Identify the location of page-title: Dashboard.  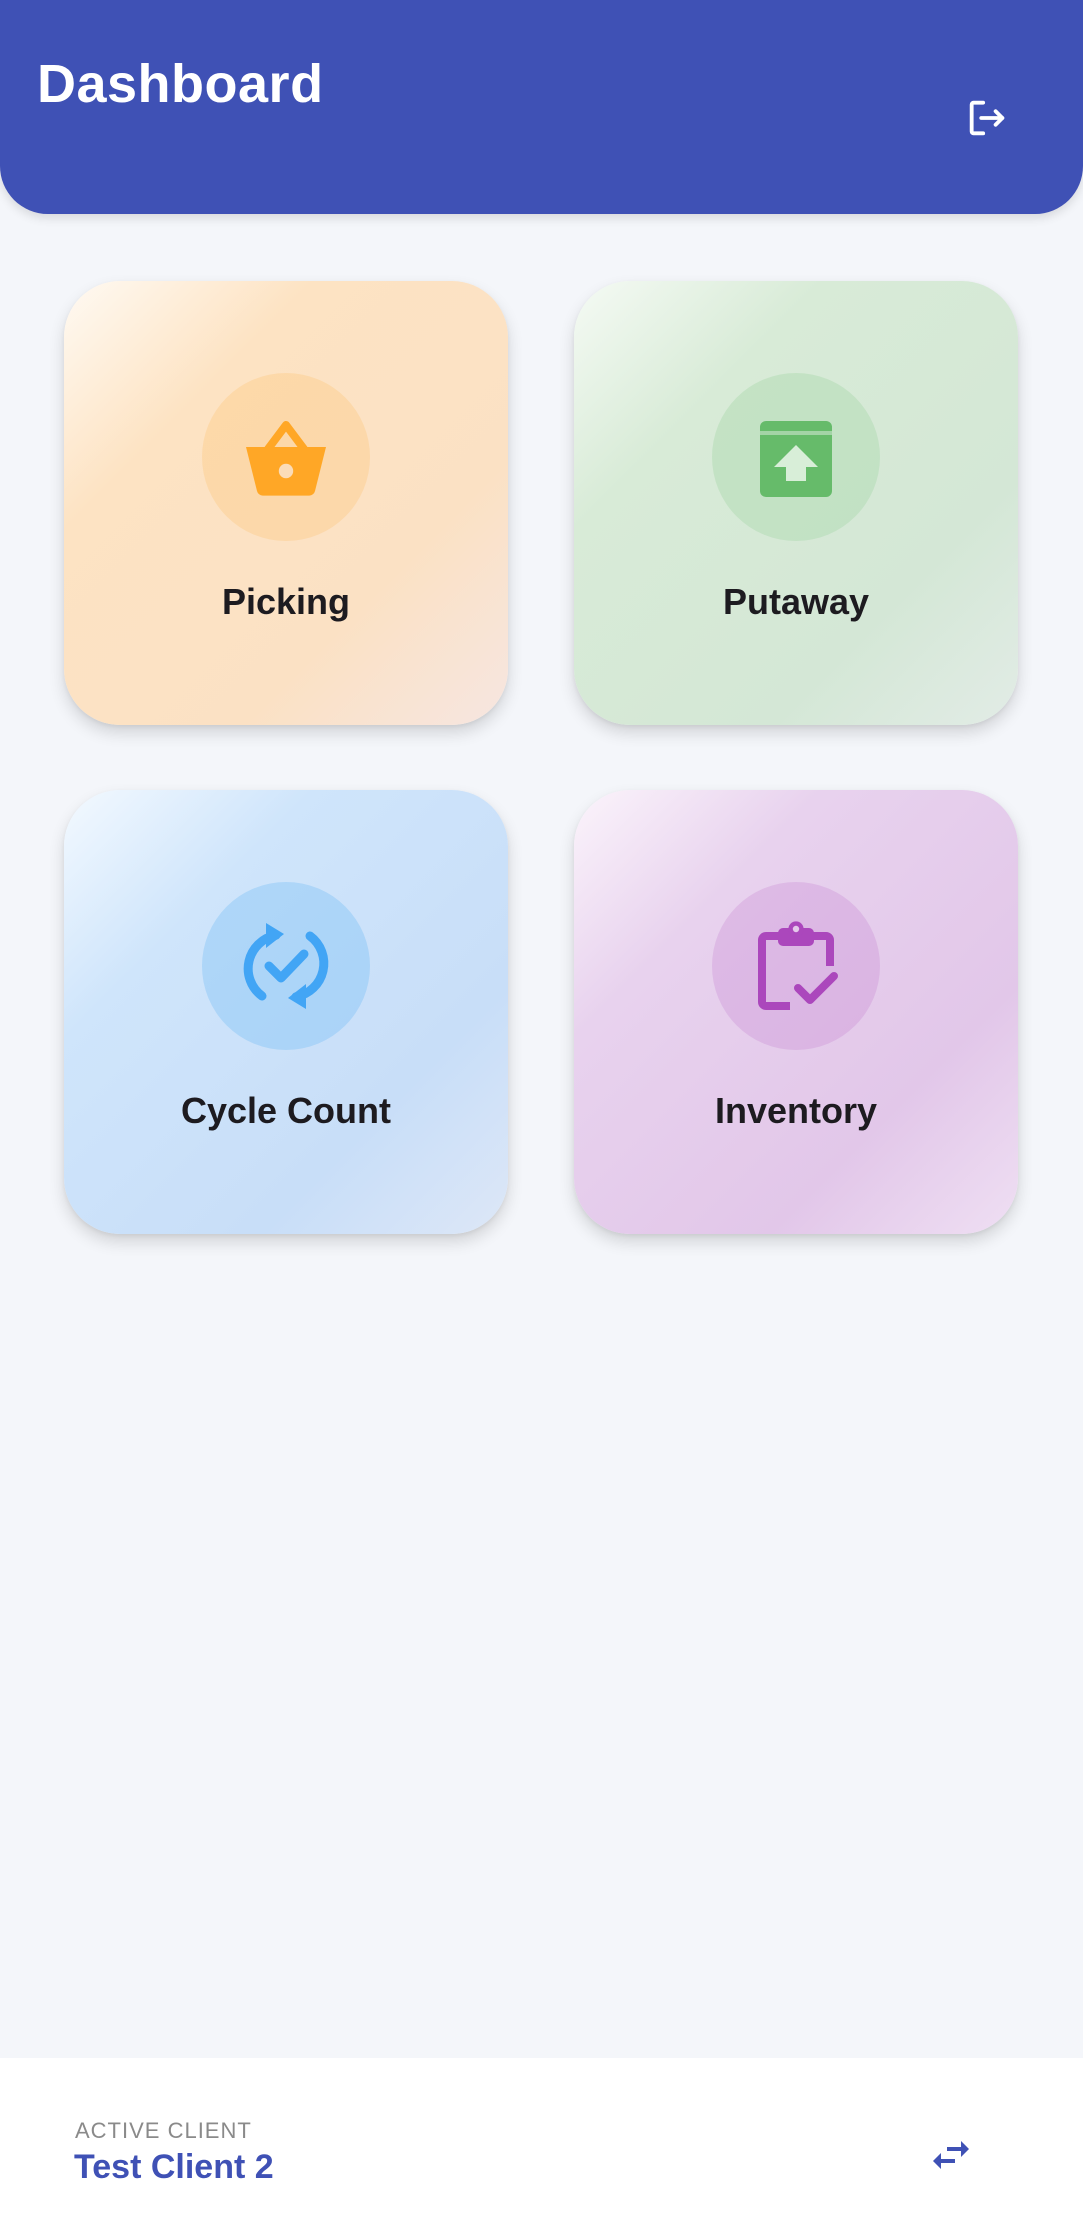
(180, 84).